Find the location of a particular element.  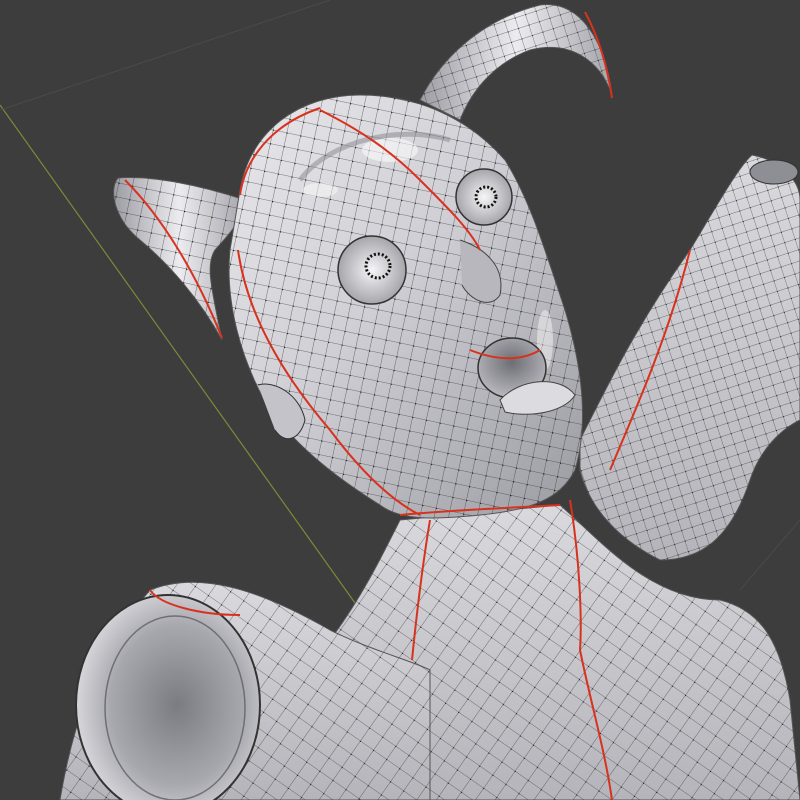

eye-right is located at coordinates (484, 197).